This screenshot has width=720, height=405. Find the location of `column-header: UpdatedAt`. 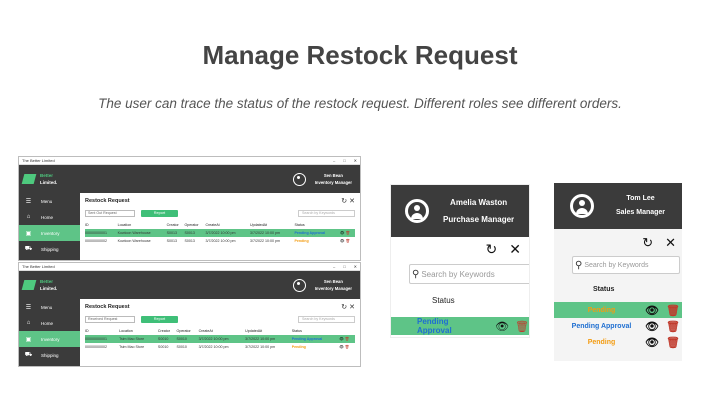

column-header: UpdatedAt is located at coordinates (254, 331).